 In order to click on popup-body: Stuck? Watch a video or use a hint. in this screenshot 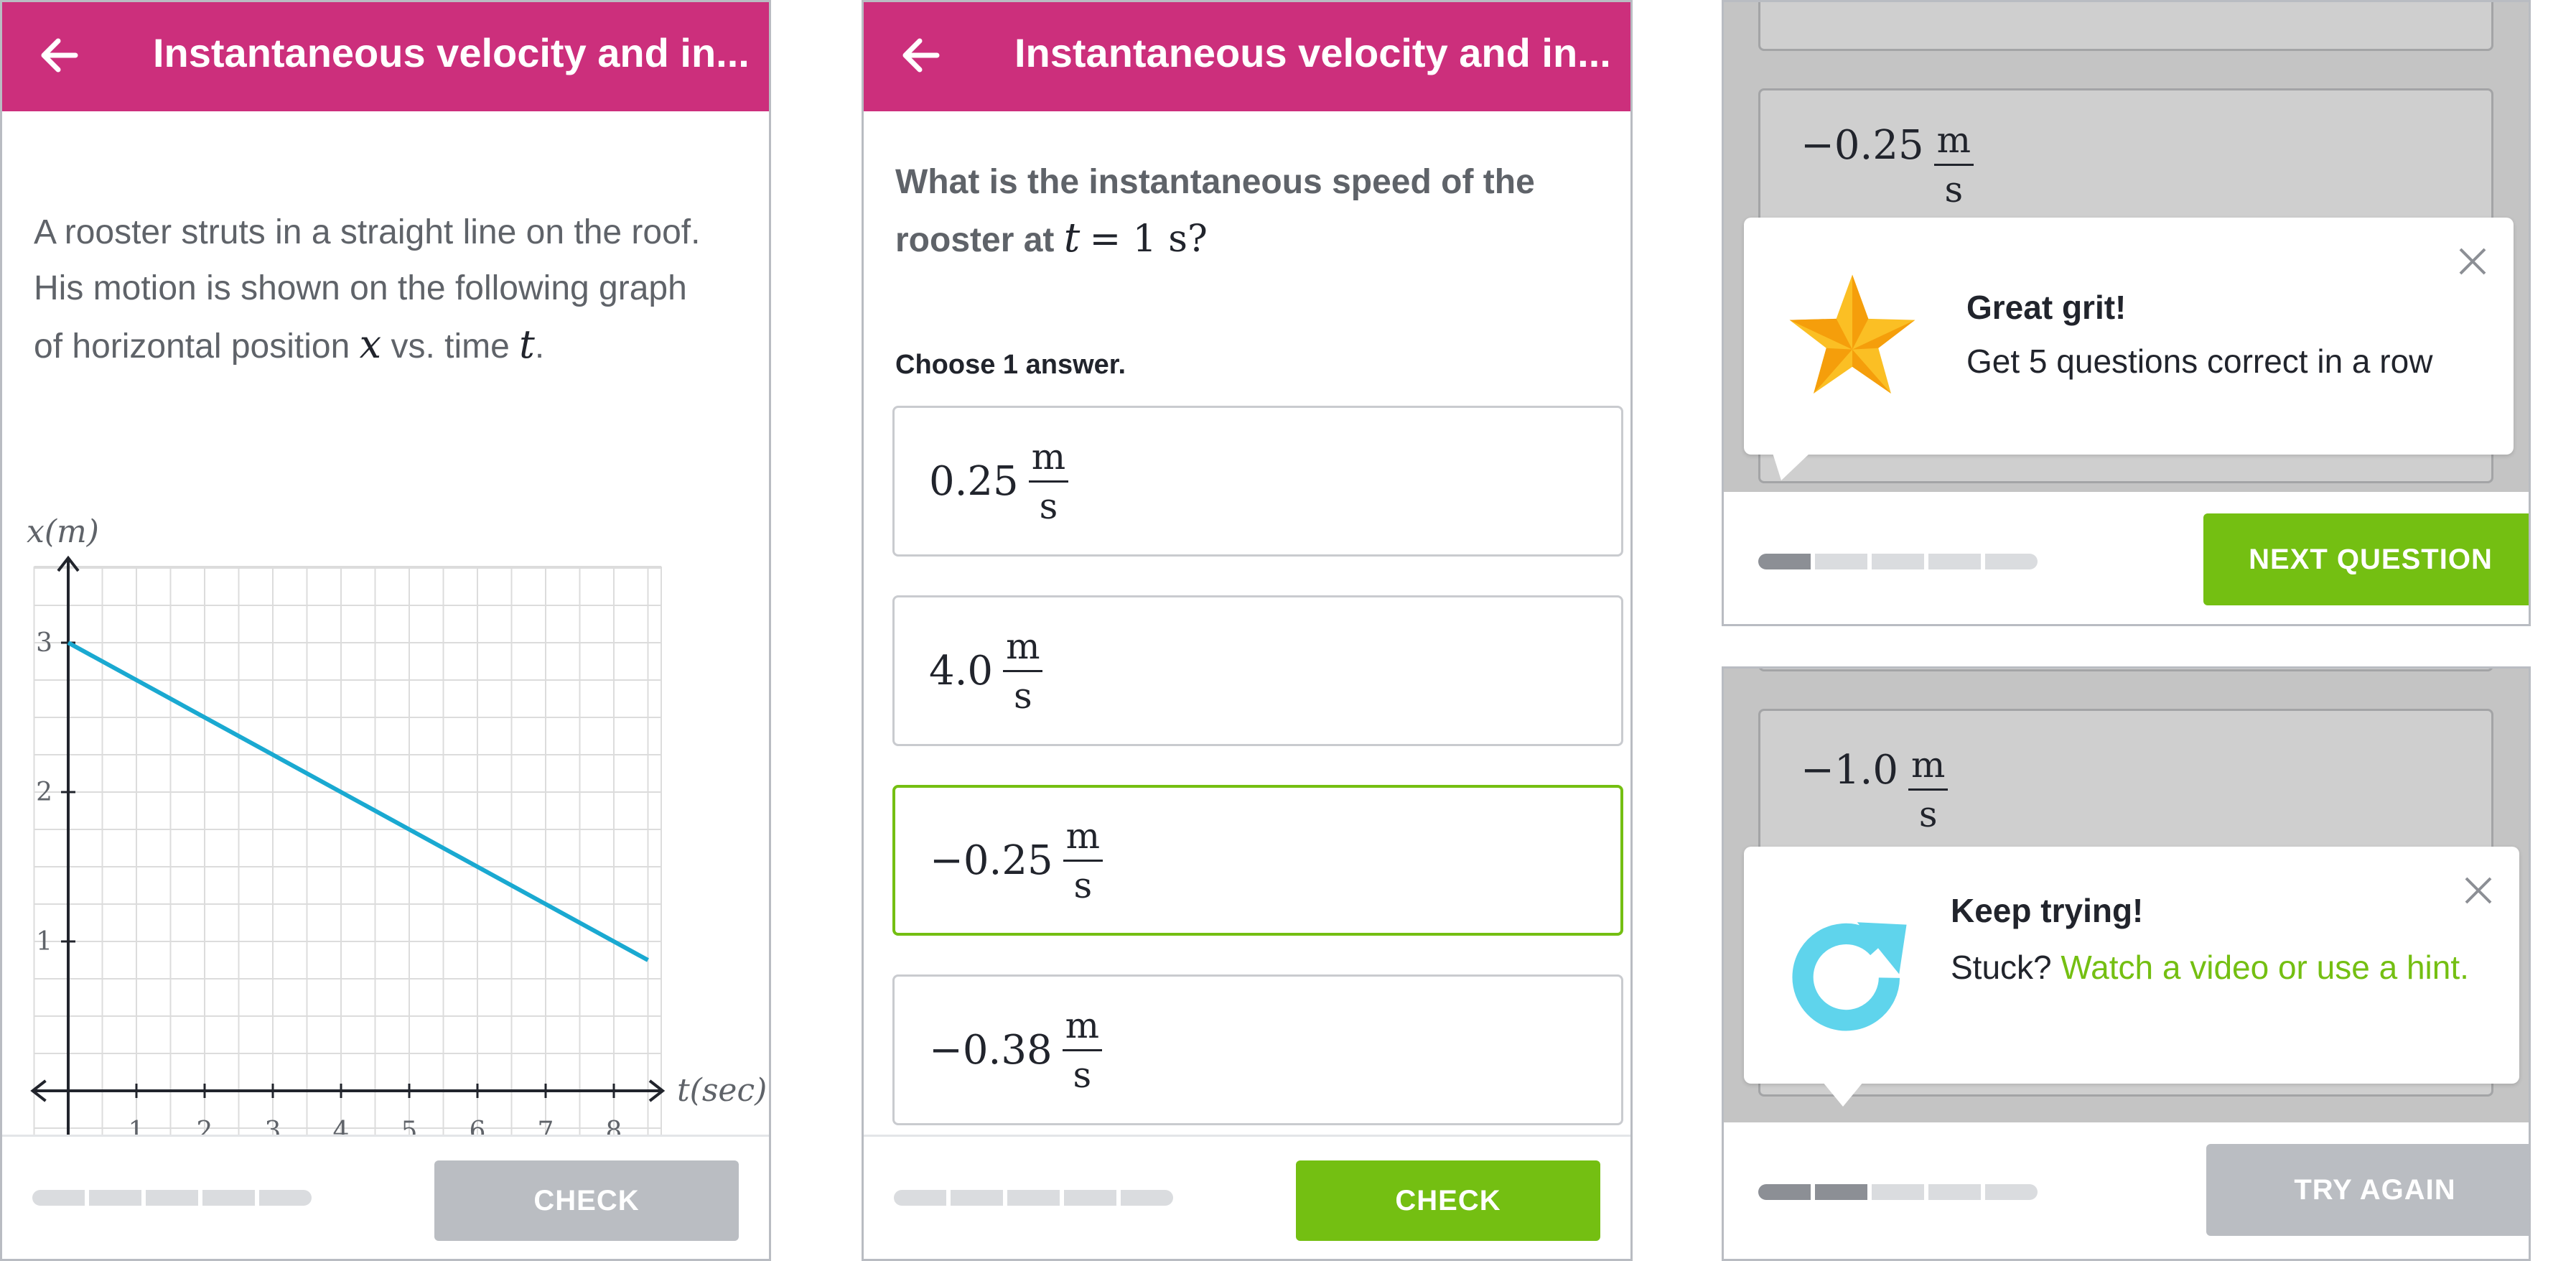, I will do `click(2210, 967)`.